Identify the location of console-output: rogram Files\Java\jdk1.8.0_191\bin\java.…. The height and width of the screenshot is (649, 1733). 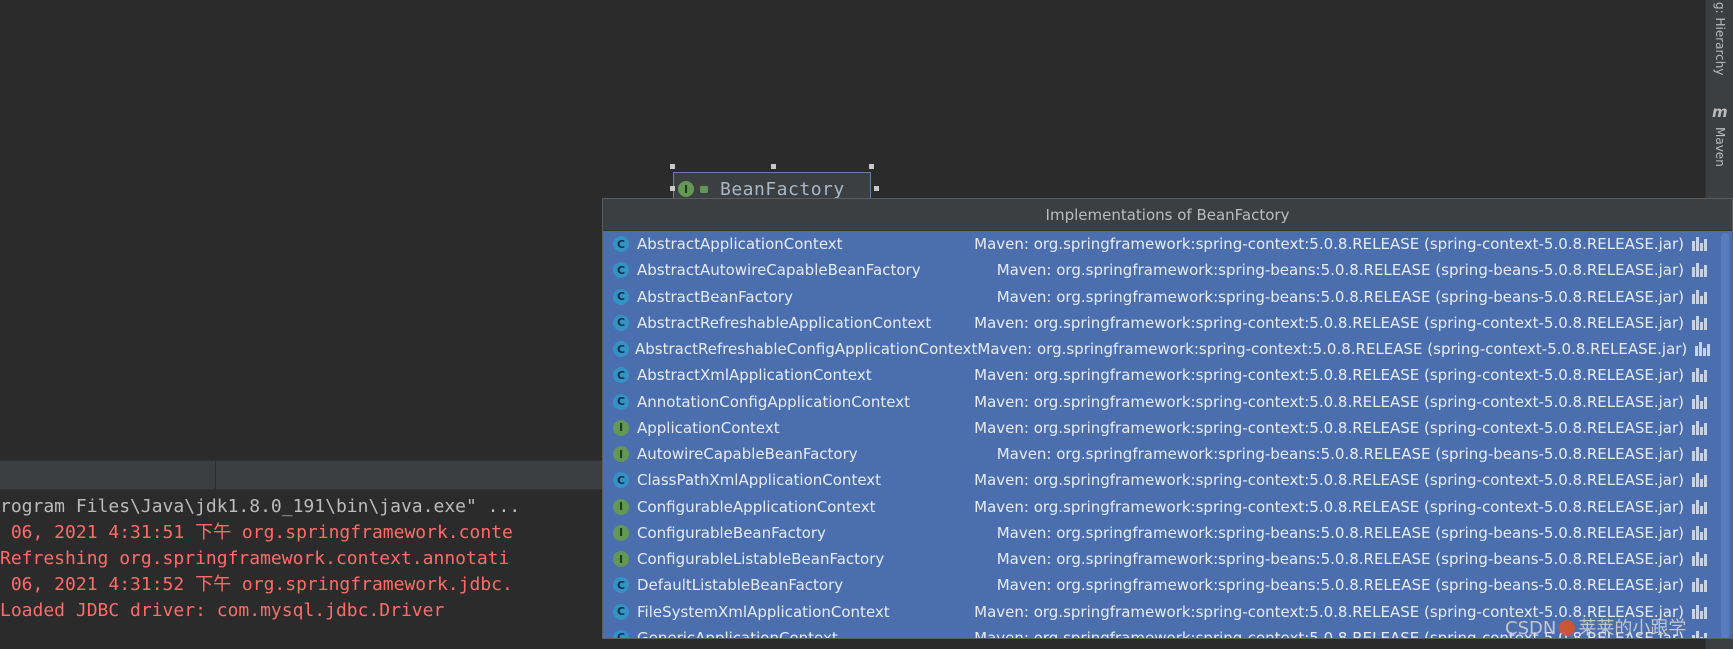
(302, 569).